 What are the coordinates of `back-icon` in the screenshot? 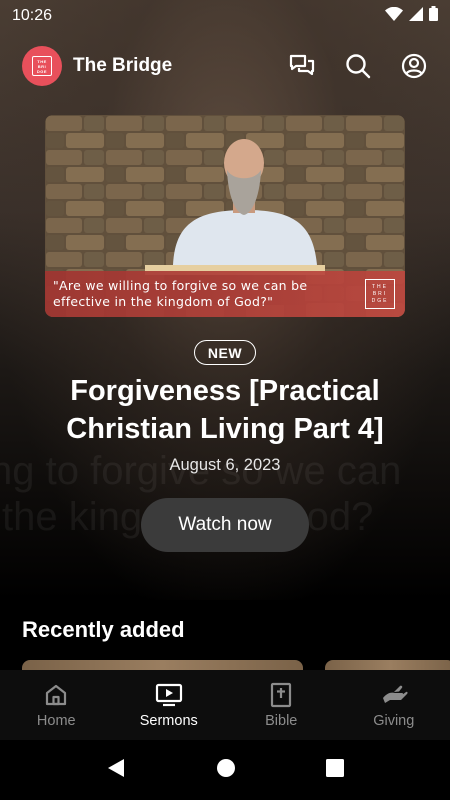 It's located at (116, 770).